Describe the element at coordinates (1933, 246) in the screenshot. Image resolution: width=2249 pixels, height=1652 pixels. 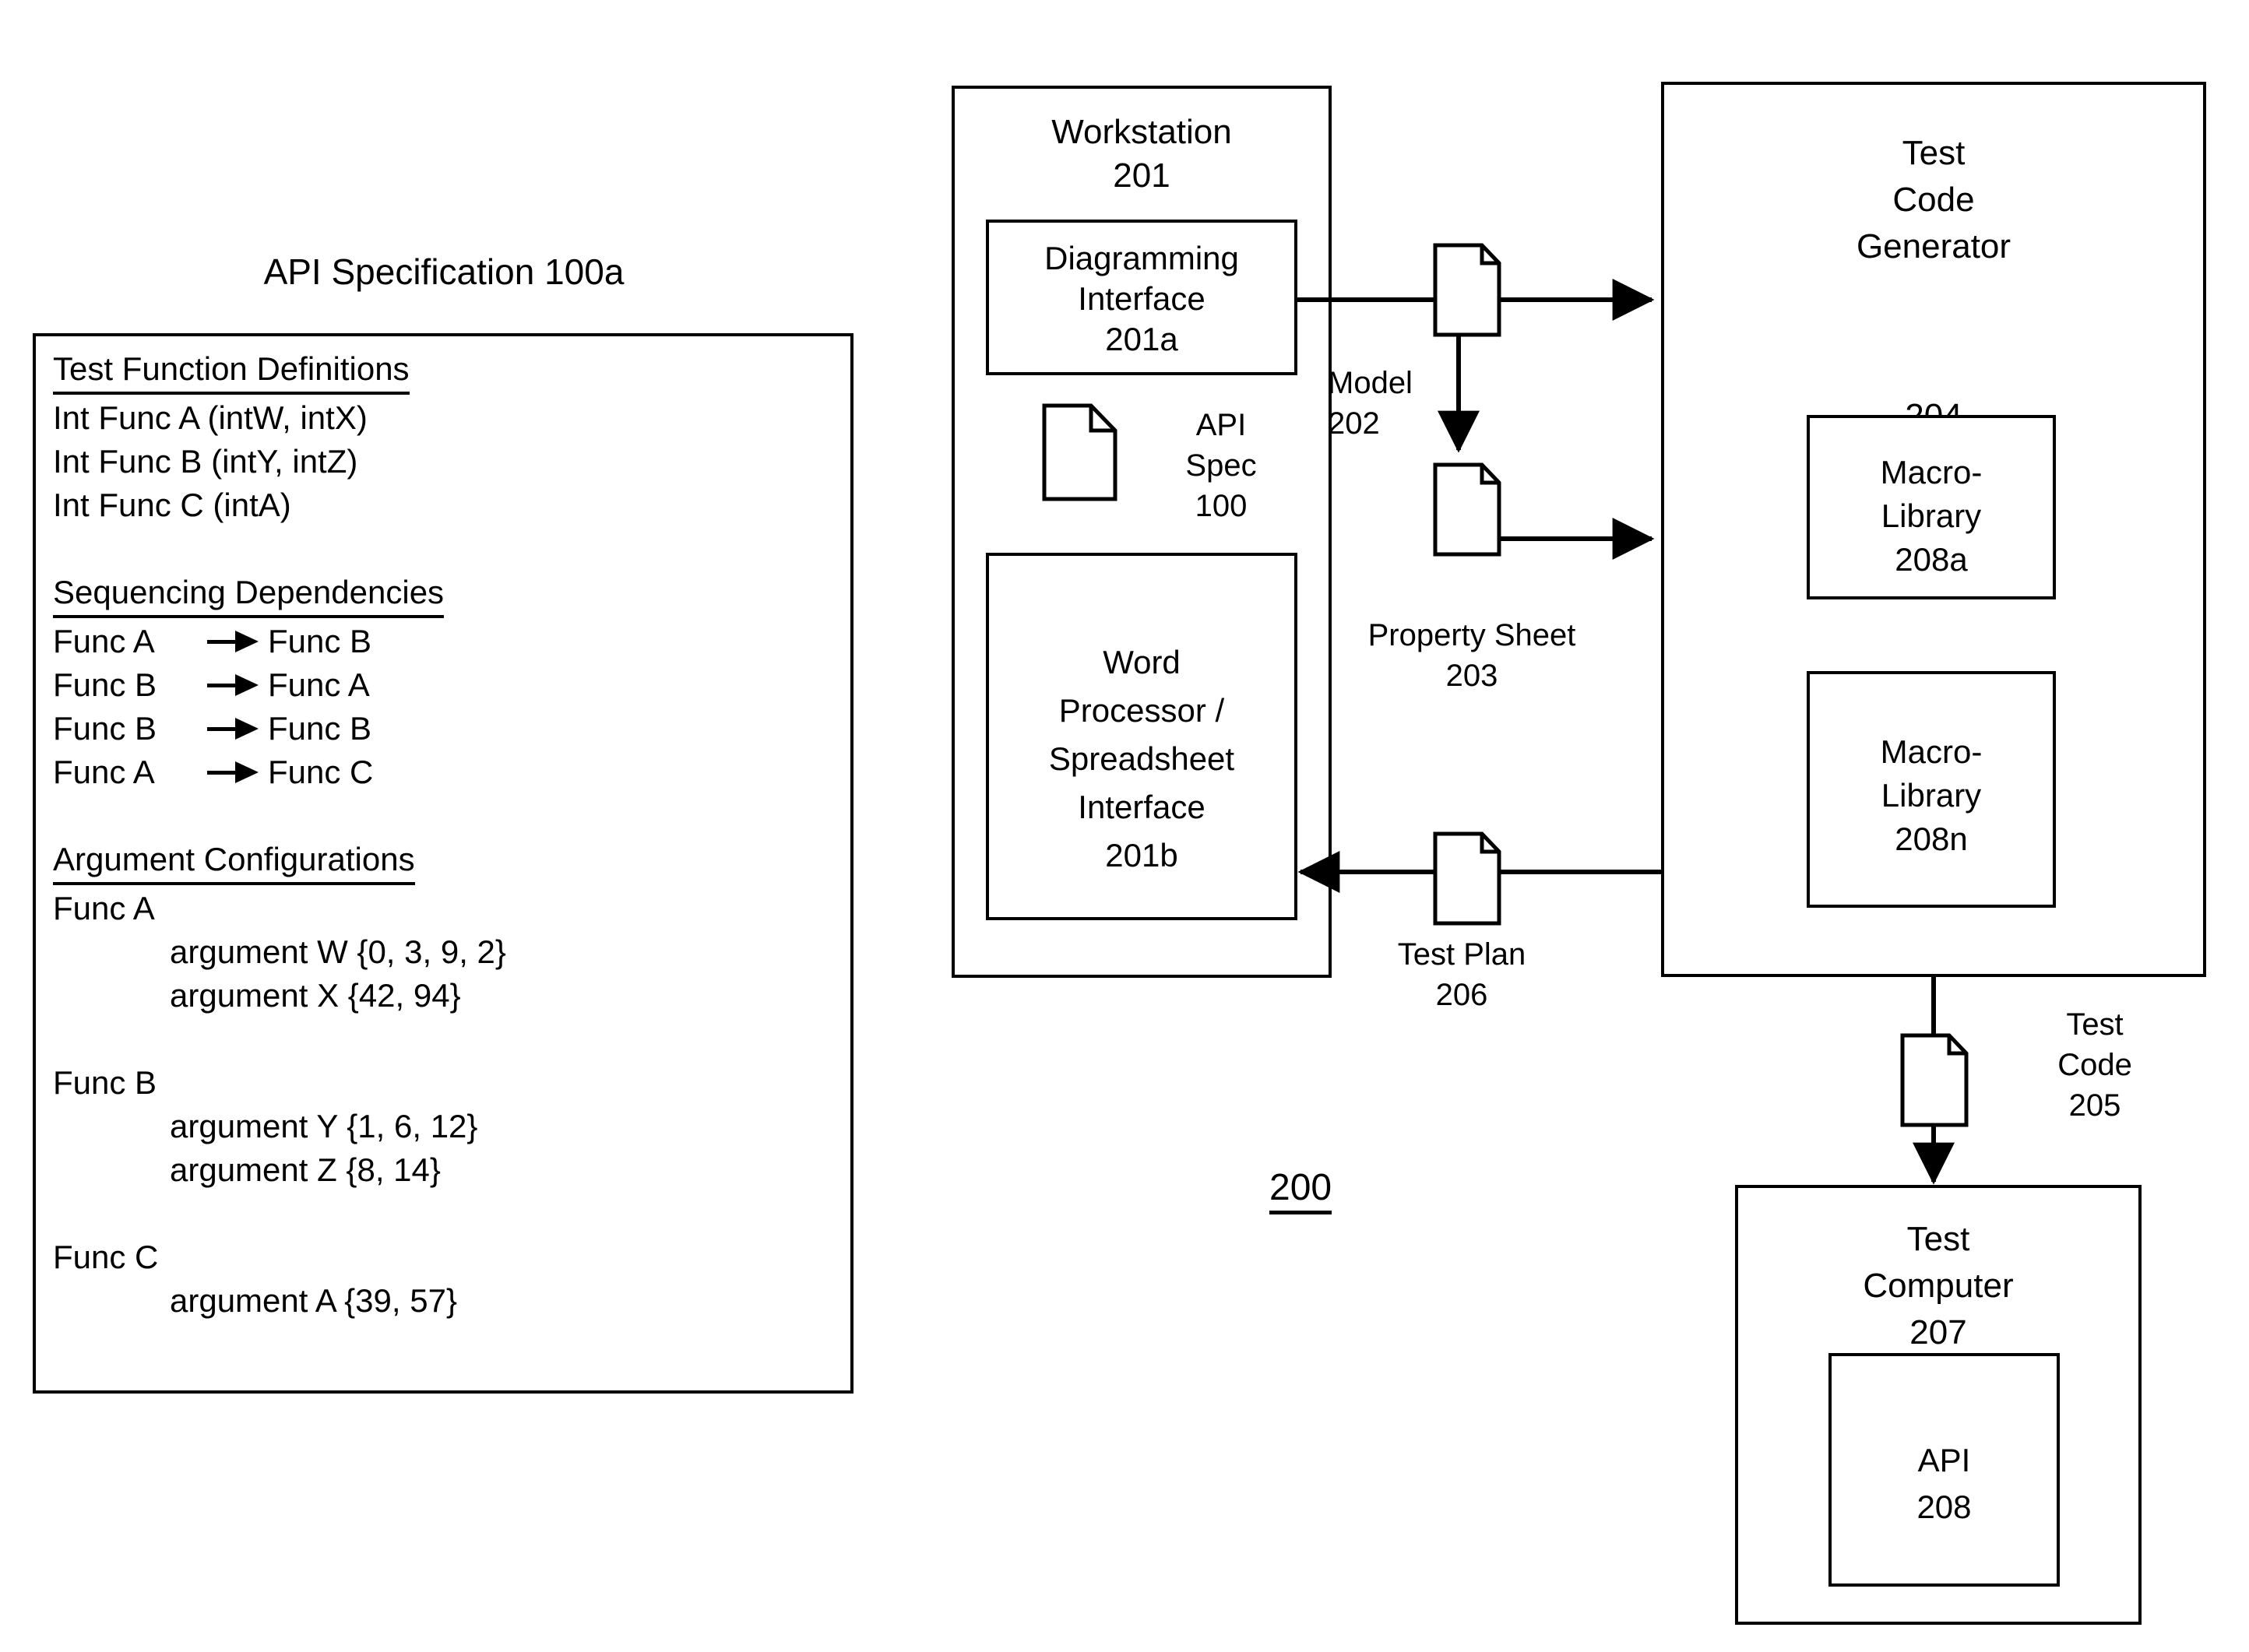
I see `test-code-generator-line3: Generator` at that location.